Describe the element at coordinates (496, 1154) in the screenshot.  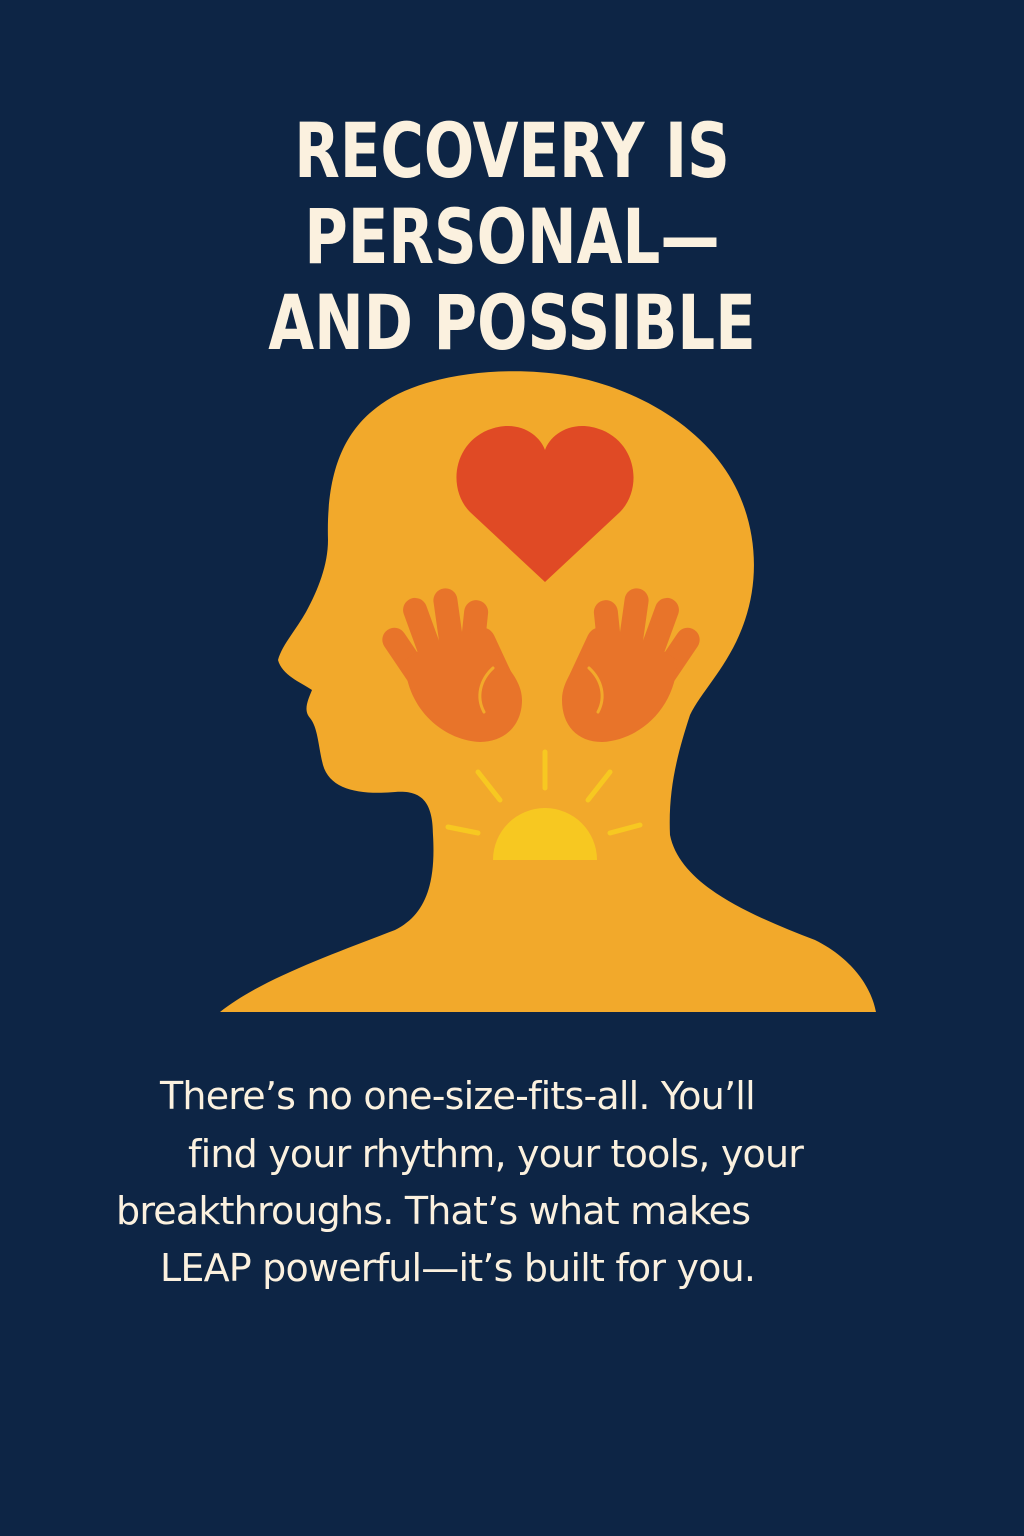
I see `body-line-2: find your rhythm, your tools, your` at that location.